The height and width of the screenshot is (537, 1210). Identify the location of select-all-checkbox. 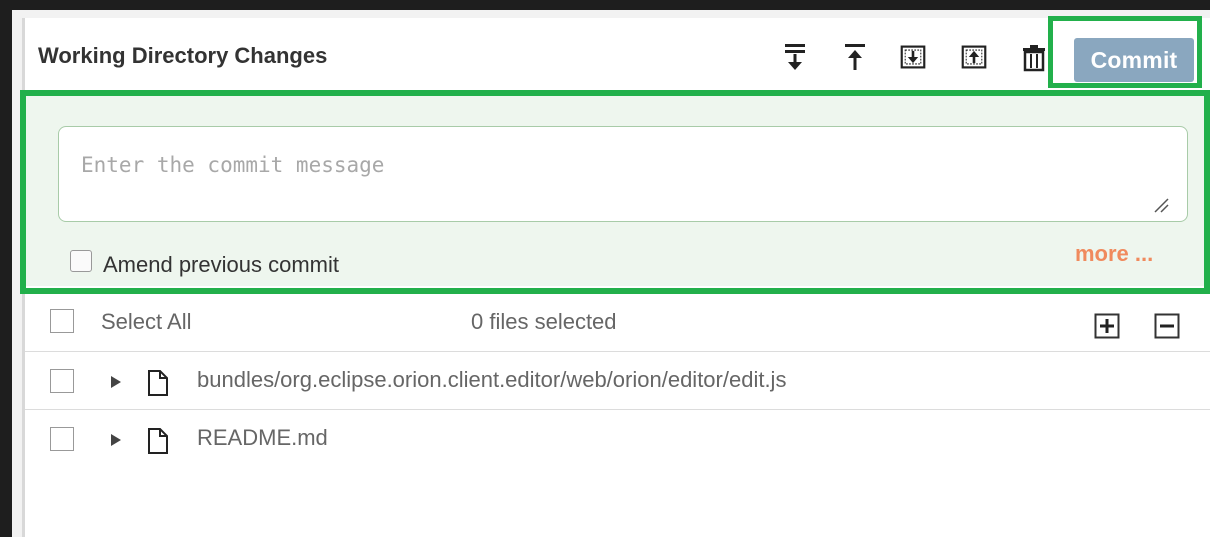
(62, 321).